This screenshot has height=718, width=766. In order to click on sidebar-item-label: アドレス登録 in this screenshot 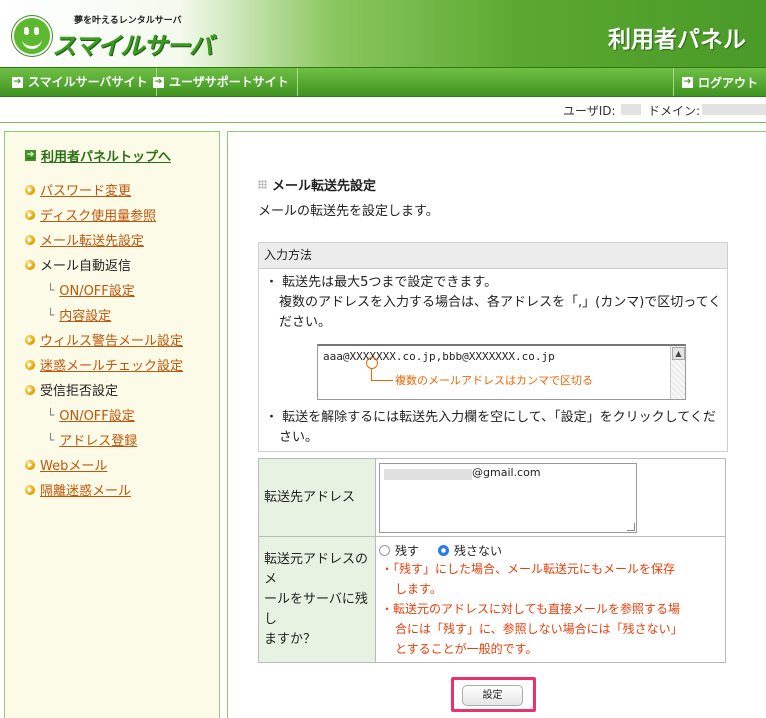, I will do `click(98, 441)`.